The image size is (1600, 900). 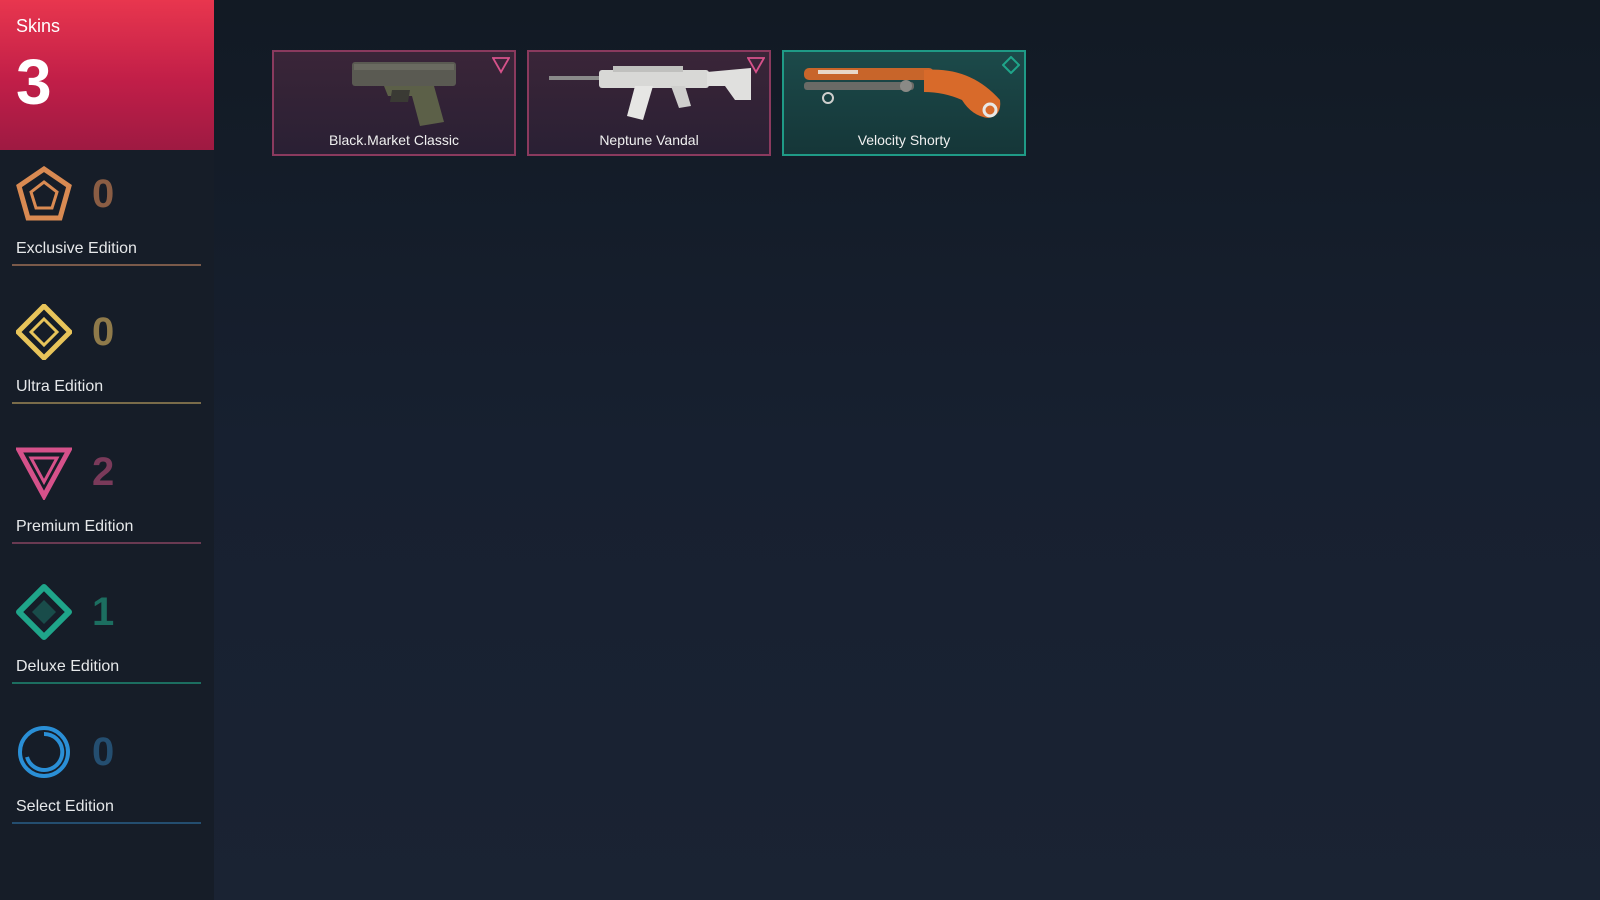 What do you see at coordinates (902, 93) in the screenshot?
I see `shorty-image` at bounding box center [902, 93].